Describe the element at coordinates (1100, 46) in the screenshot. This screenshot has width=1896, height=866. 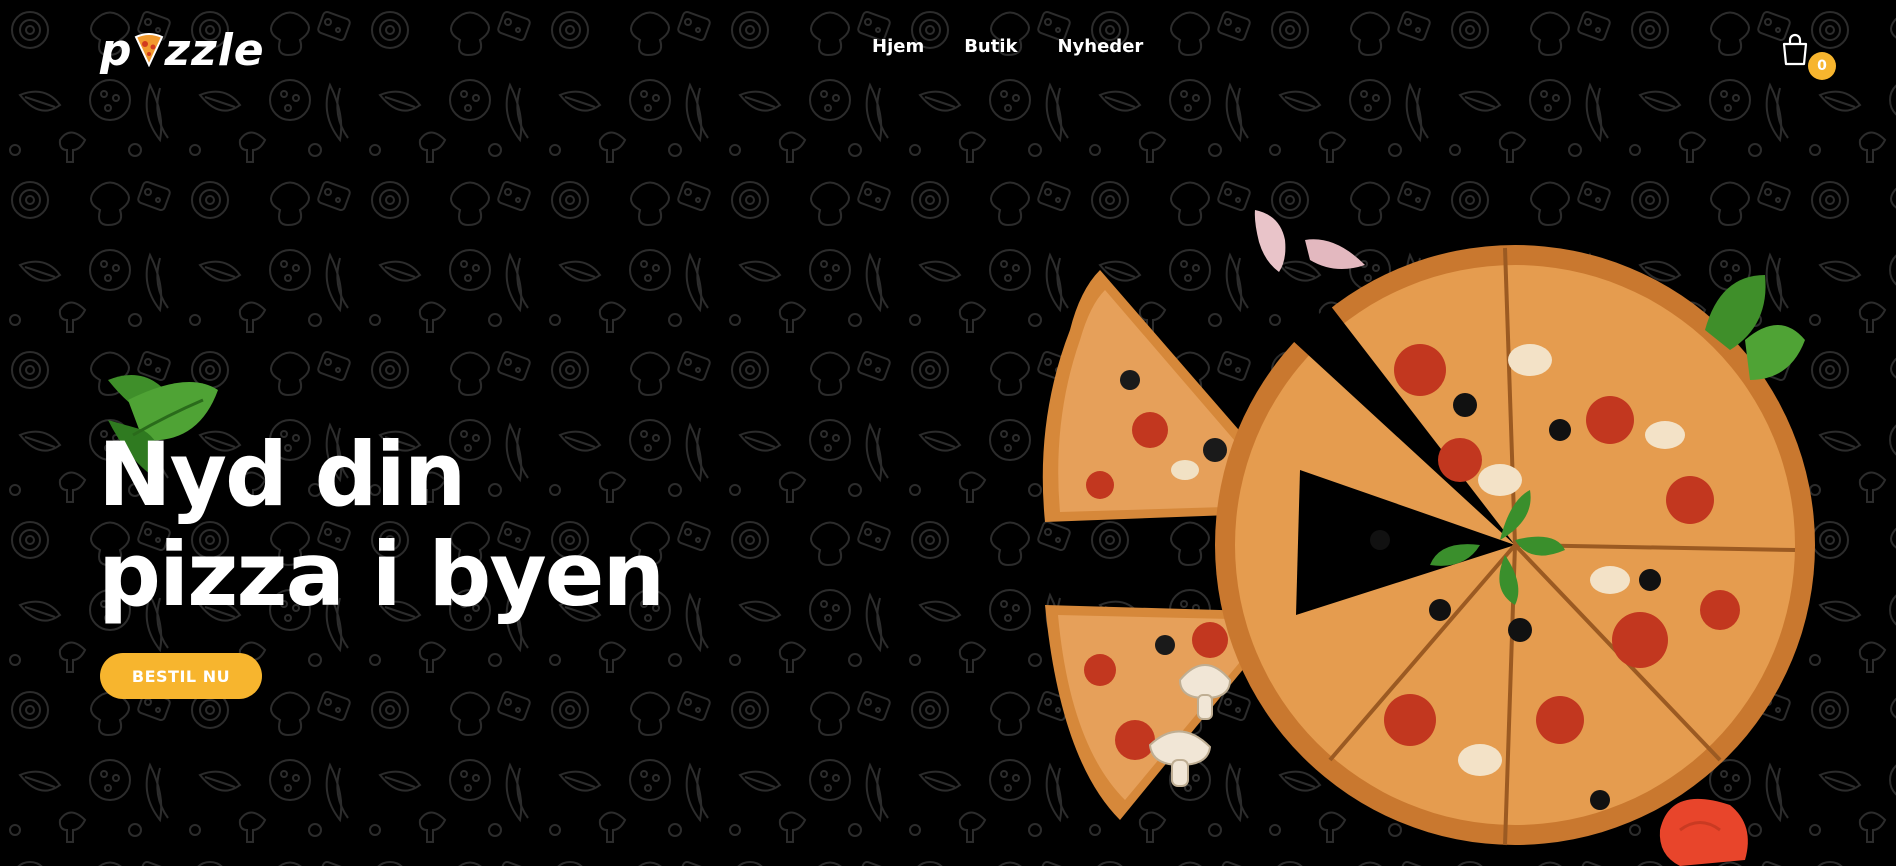
I see `nav-item-nyheder: Nyheder` at that location.